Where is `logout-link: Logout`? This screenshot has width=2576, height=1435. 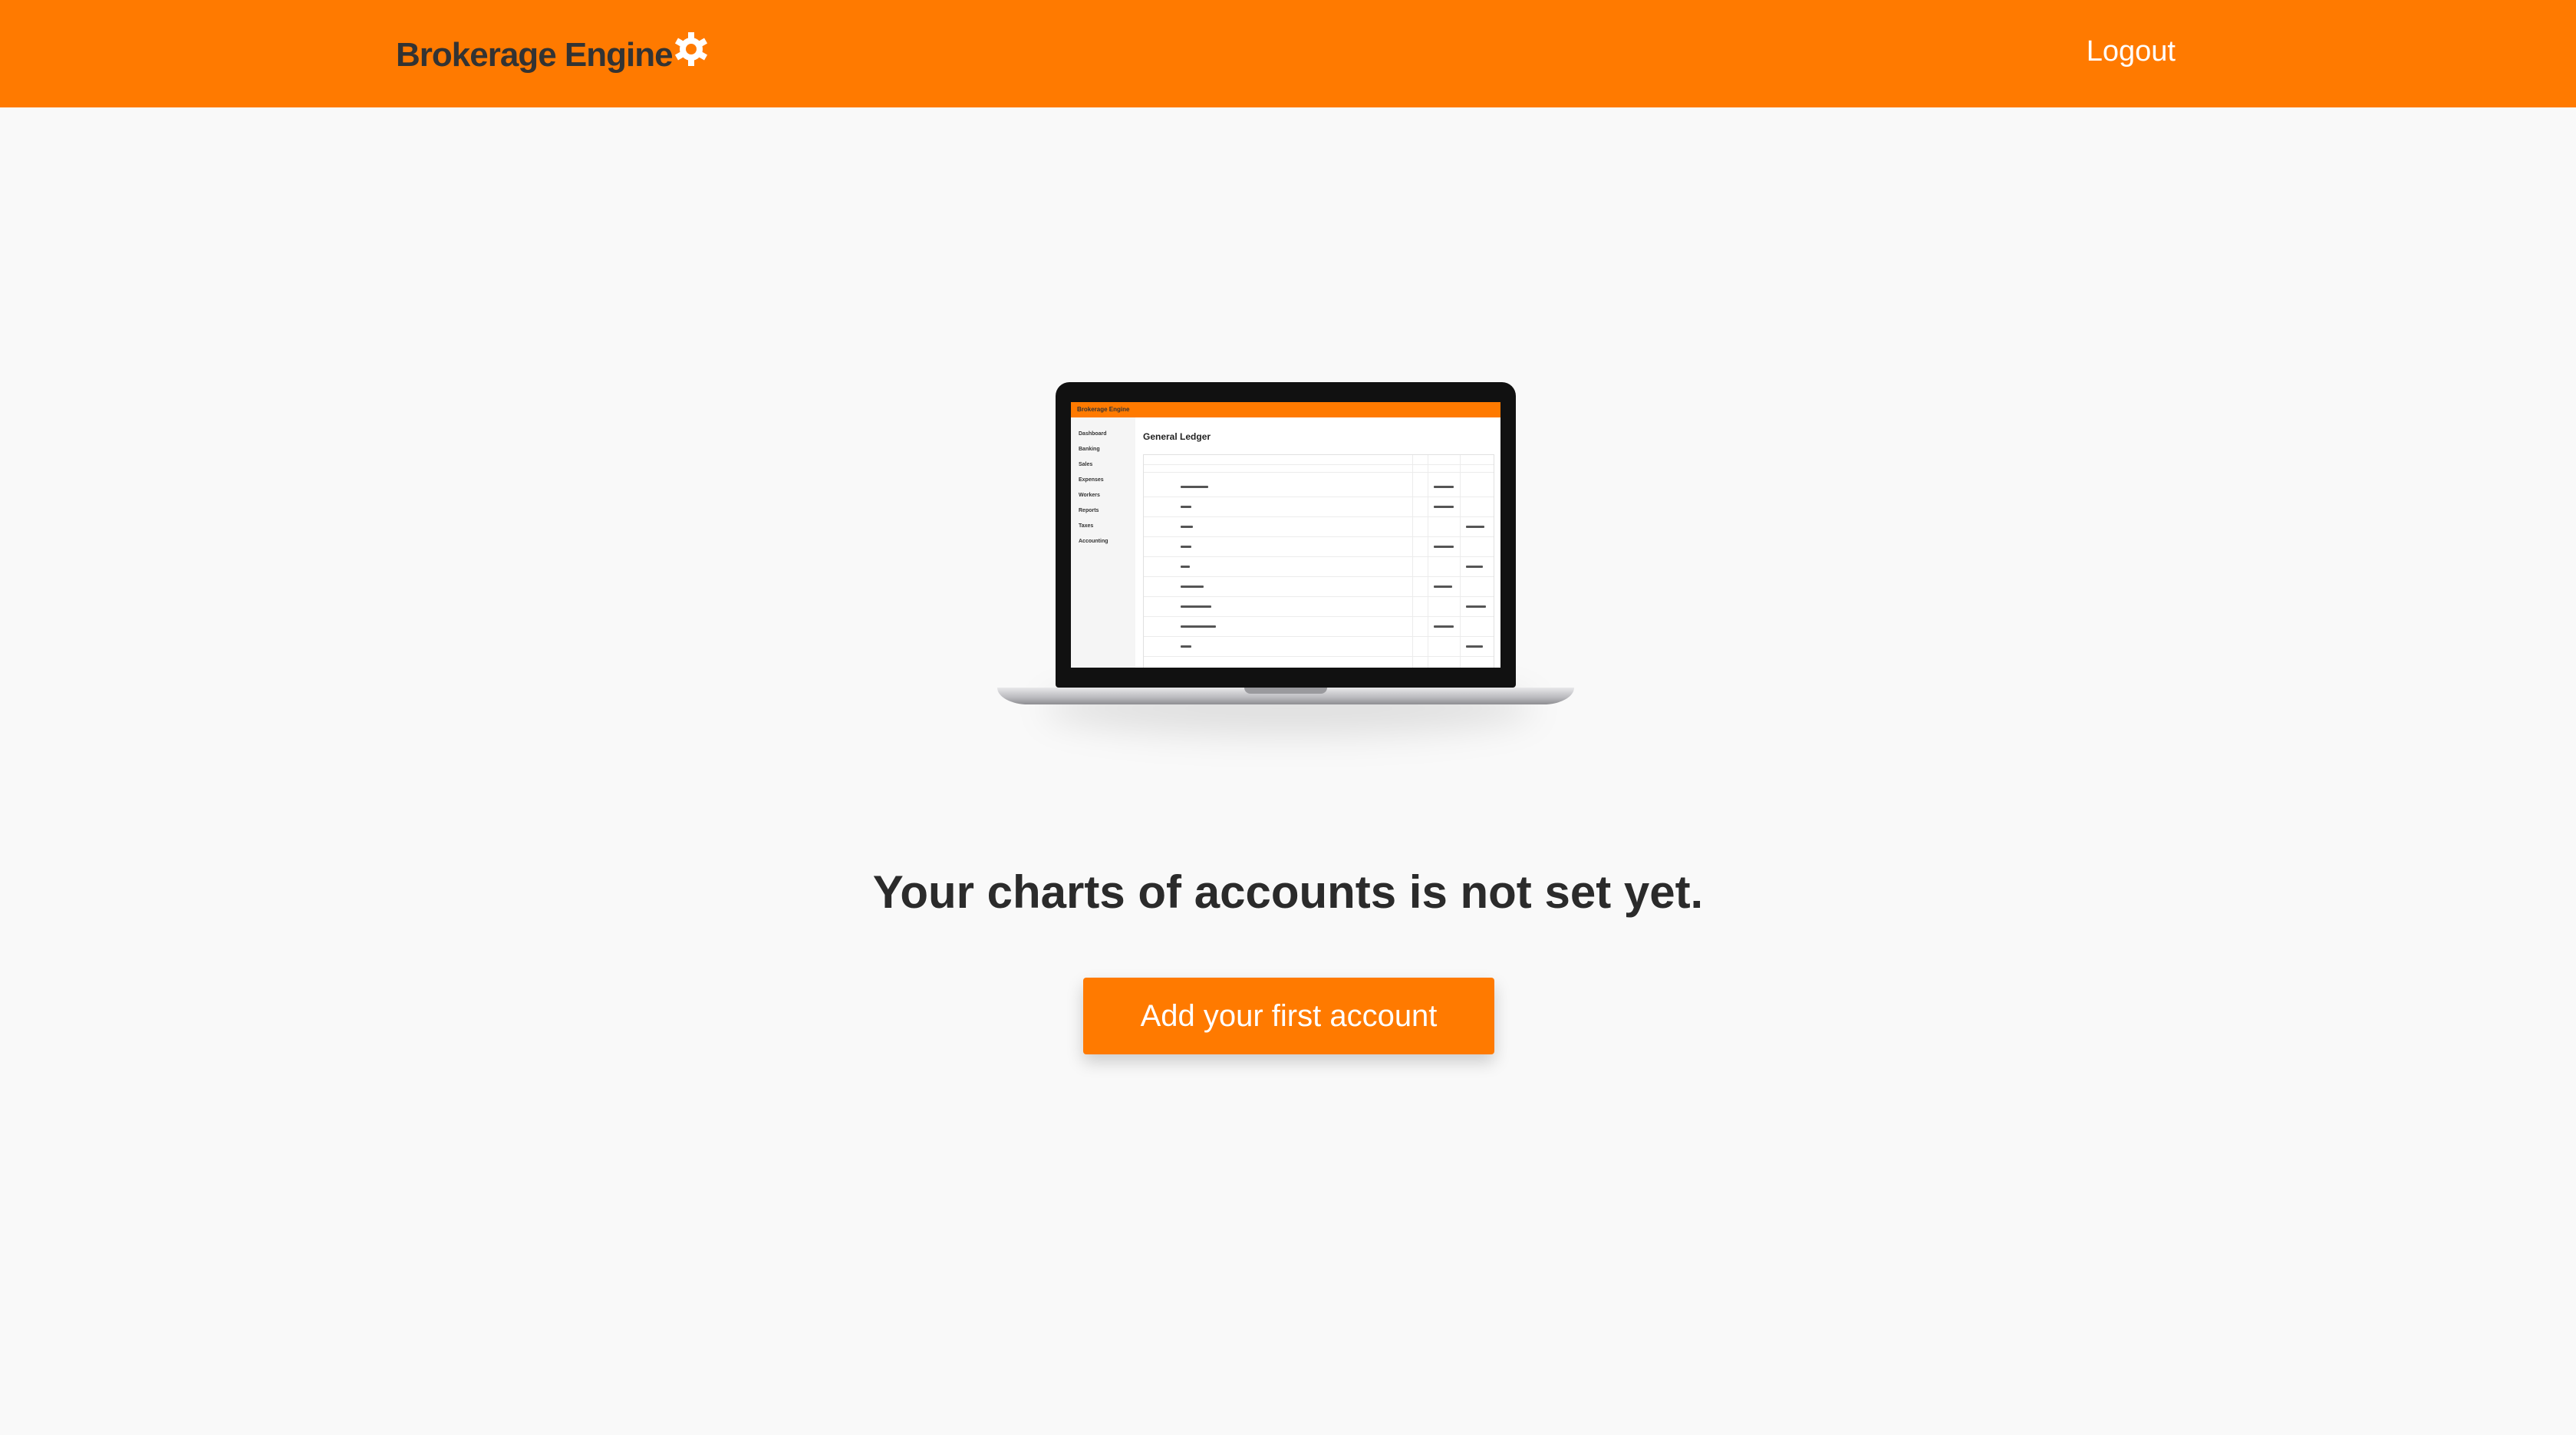 logout-link: Logout is located at coordinates (2131, 51).